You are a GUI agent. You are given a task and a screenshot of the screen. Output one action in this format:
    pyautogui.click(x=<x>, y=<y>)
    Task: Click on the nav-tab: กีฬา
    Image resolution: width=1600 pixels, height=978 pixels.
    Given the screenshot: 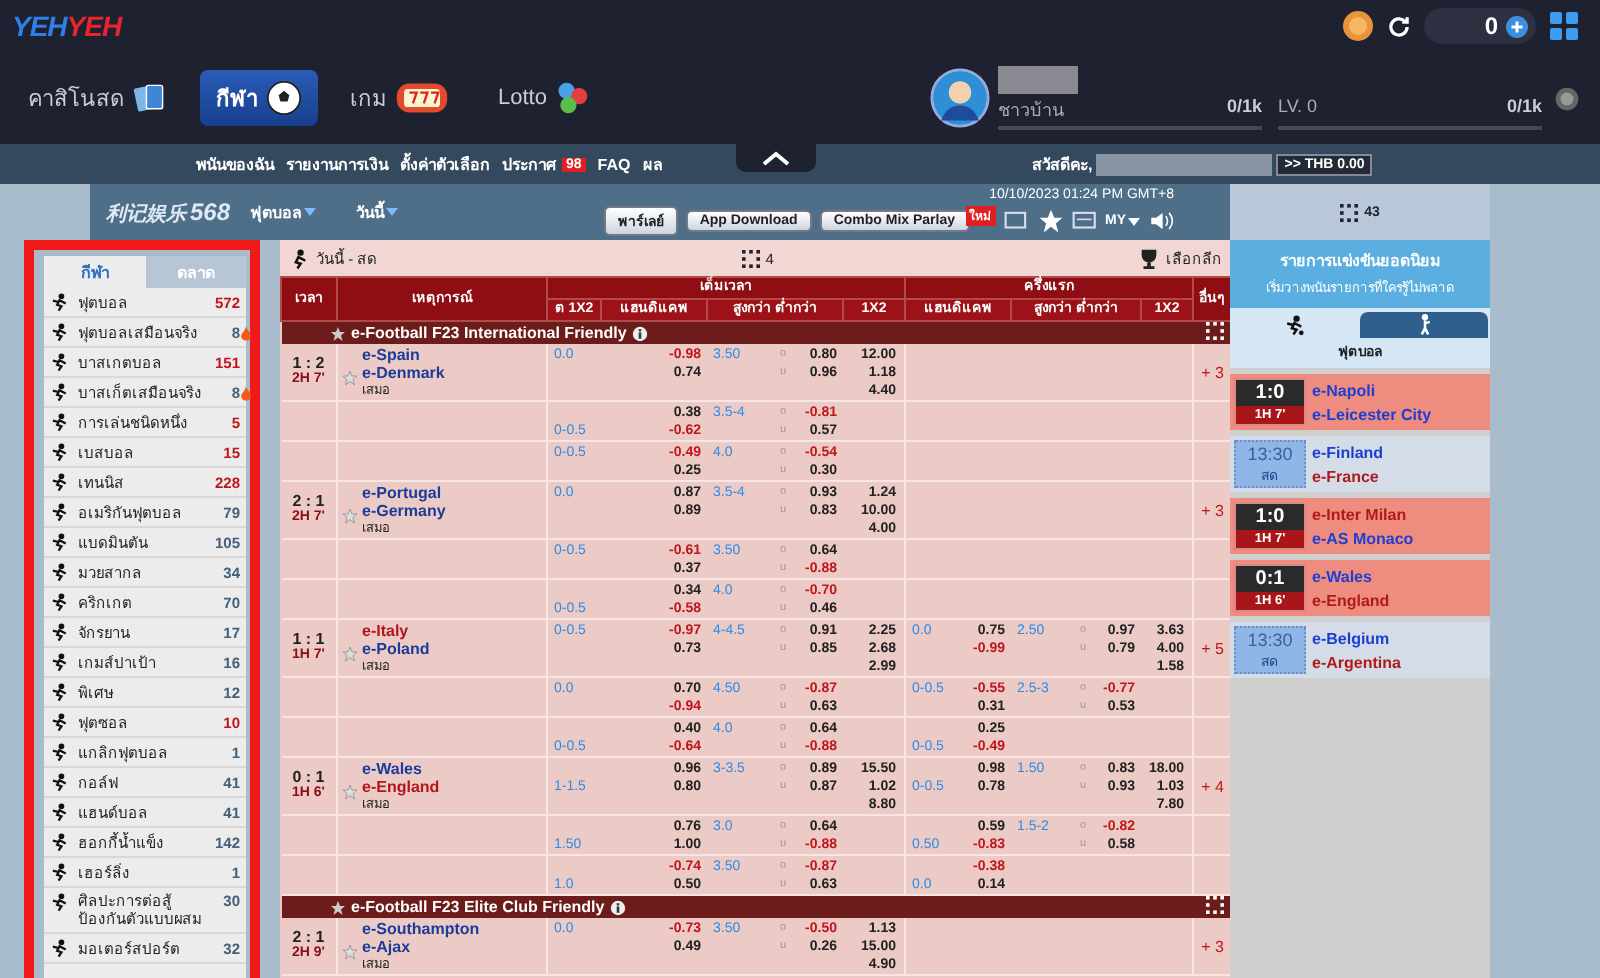 What is the action you would take?
    pyautogui.click(x=259, y=98)
    